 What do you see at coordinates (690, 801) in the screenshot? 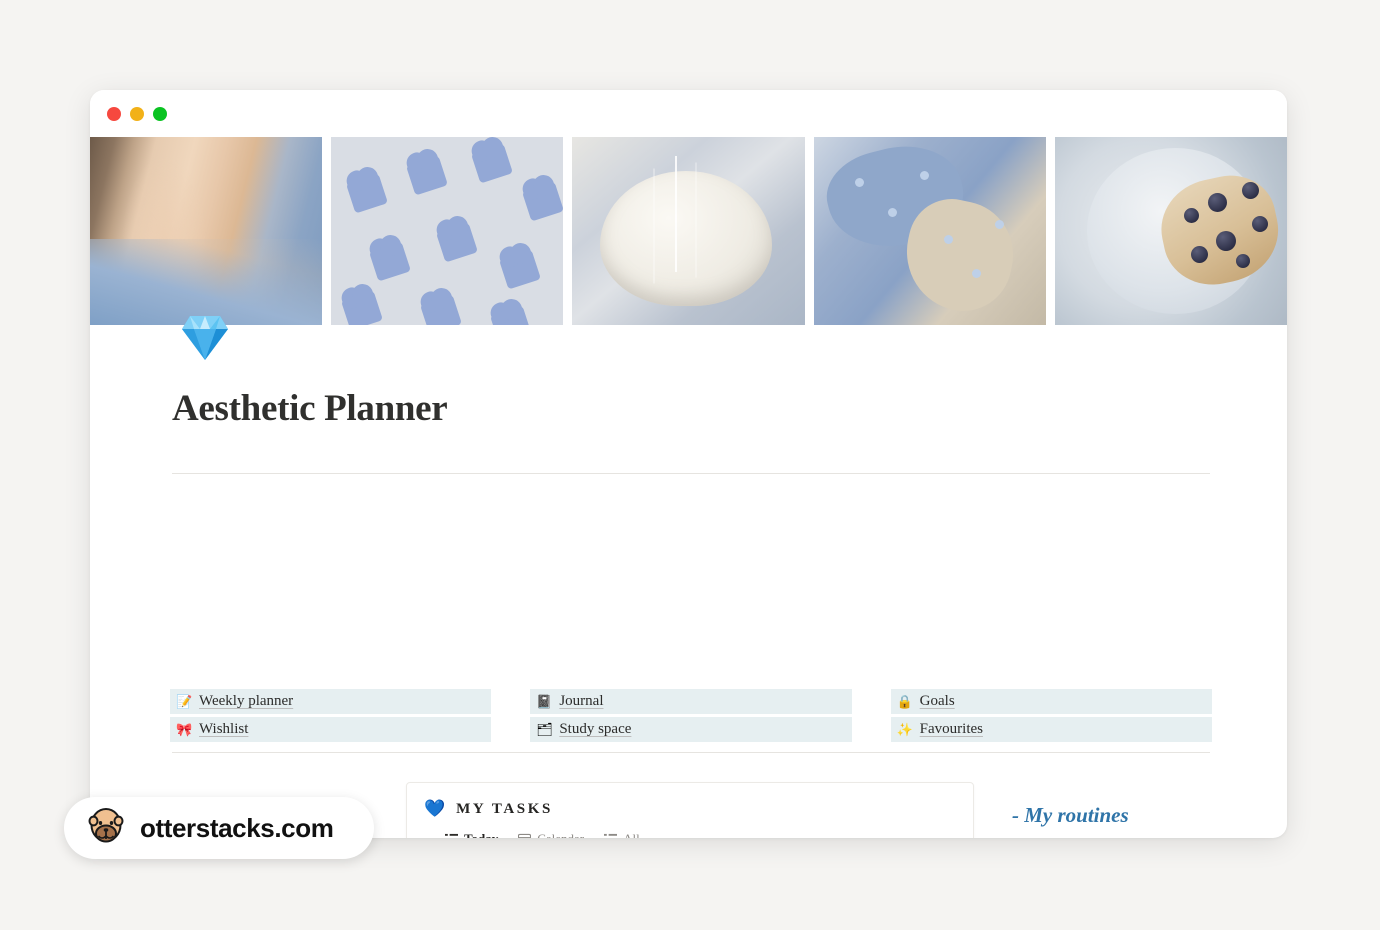
I see `my-tasks-header: 💙 MY TASKS` at bounding box center [690, 801].